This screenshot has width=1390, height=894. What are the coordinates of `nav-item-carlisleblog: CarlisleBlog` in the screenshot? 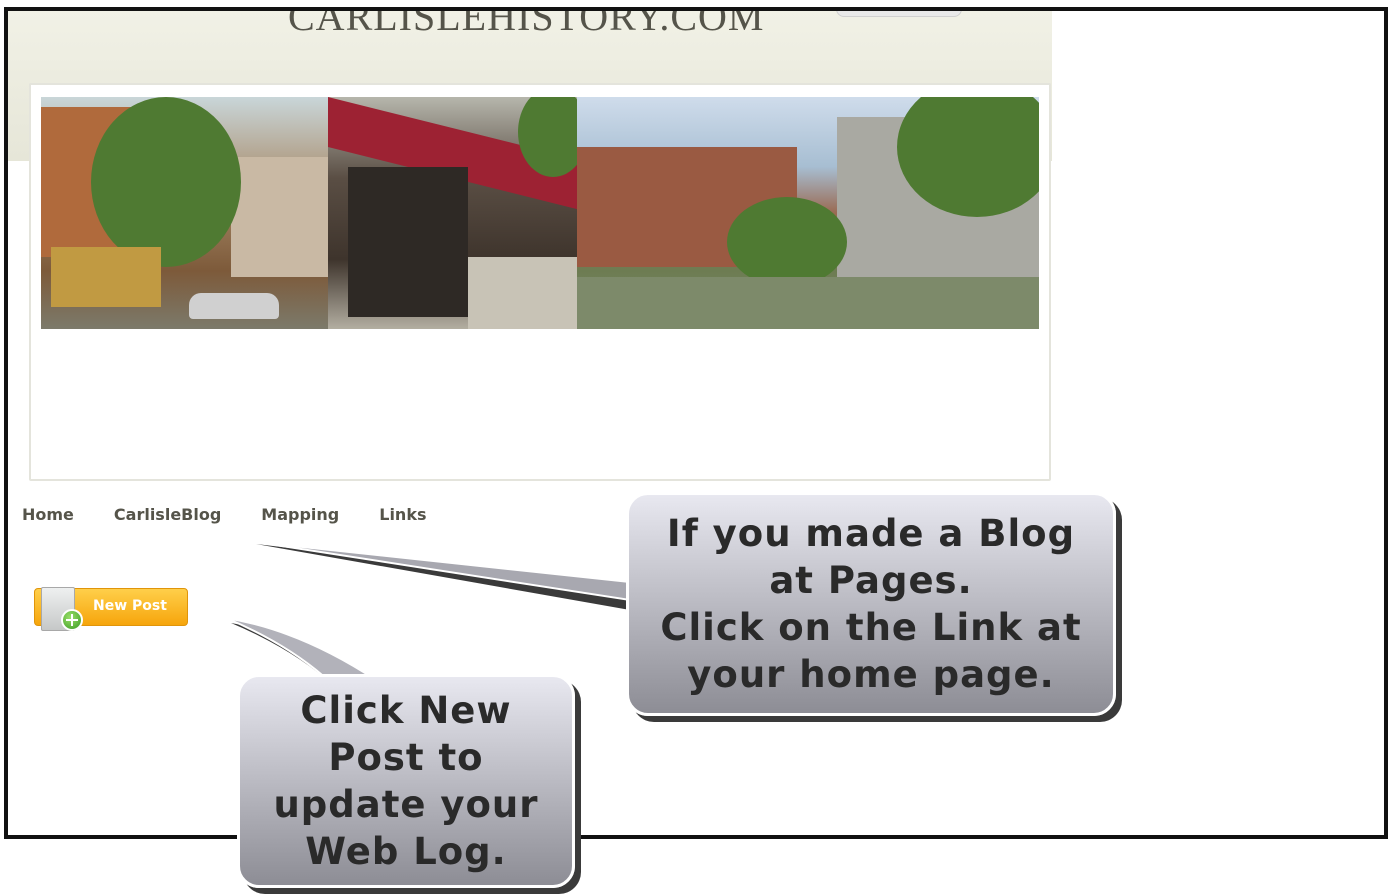 It's located at (167, 514).